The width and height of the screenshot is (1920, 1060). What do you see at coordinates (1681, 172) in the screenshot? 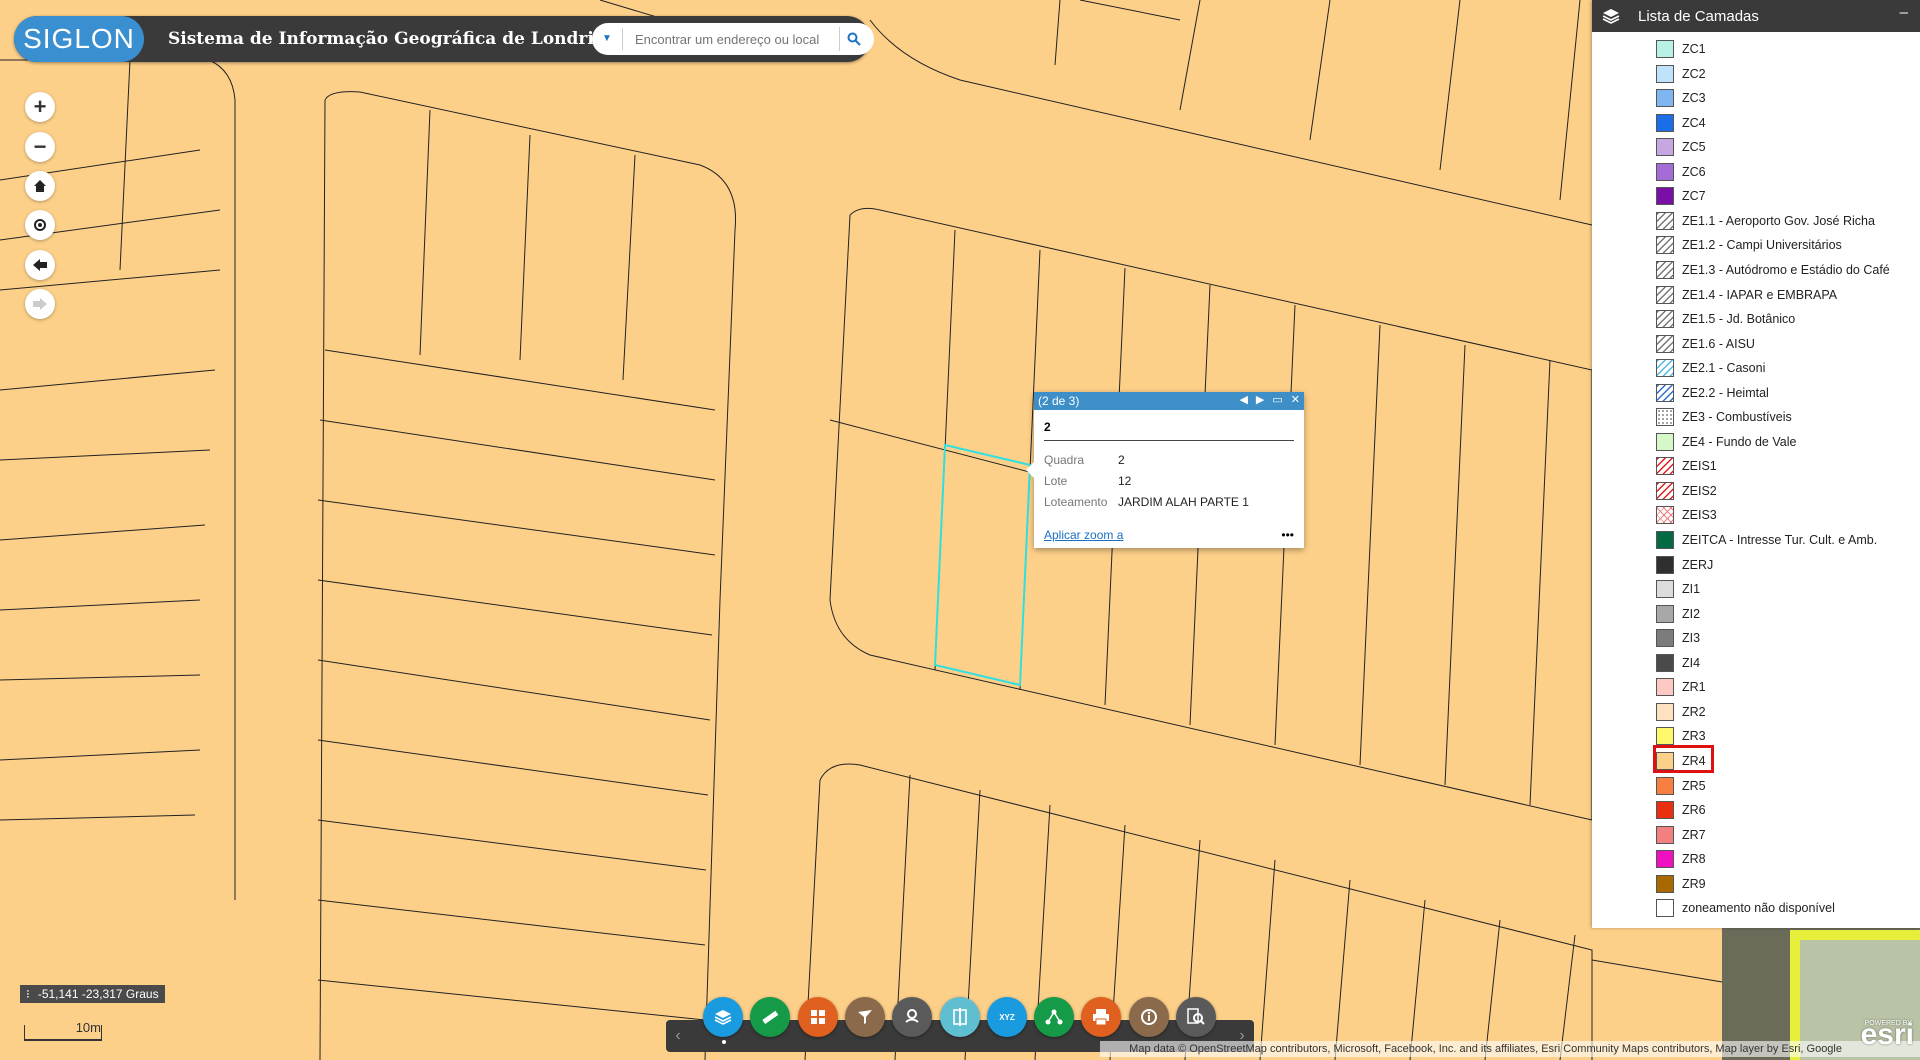
I see `legend-item: ZC6` at bounding box center [1681, 172].